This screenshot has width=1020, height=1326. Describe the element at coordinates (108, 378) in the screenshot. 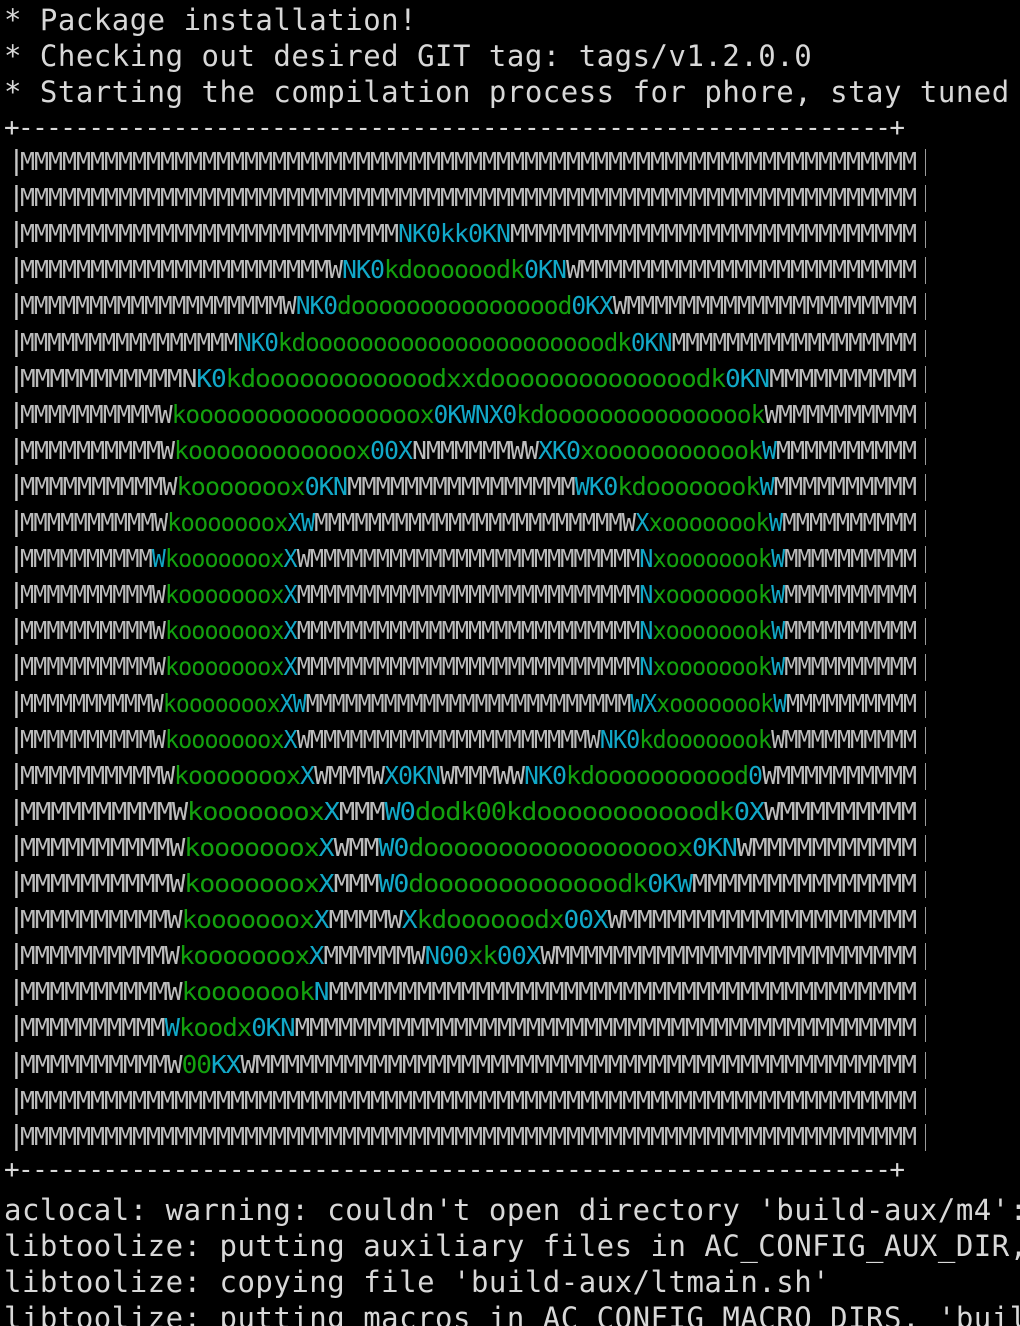

I see `art-row-segment: MMMMMMMMMMMN` at that location.